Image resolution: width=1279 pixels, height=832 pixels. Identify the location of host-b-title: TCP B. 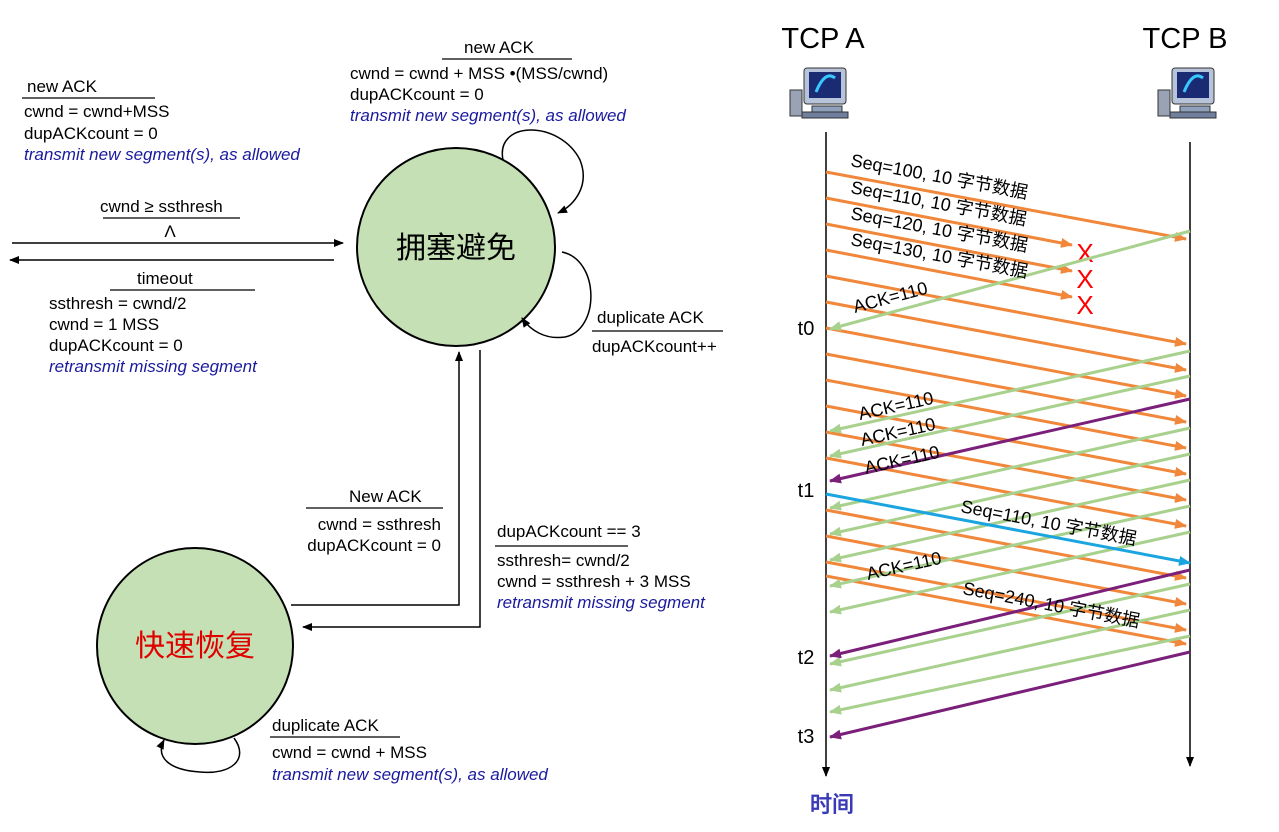
(1185, 39).